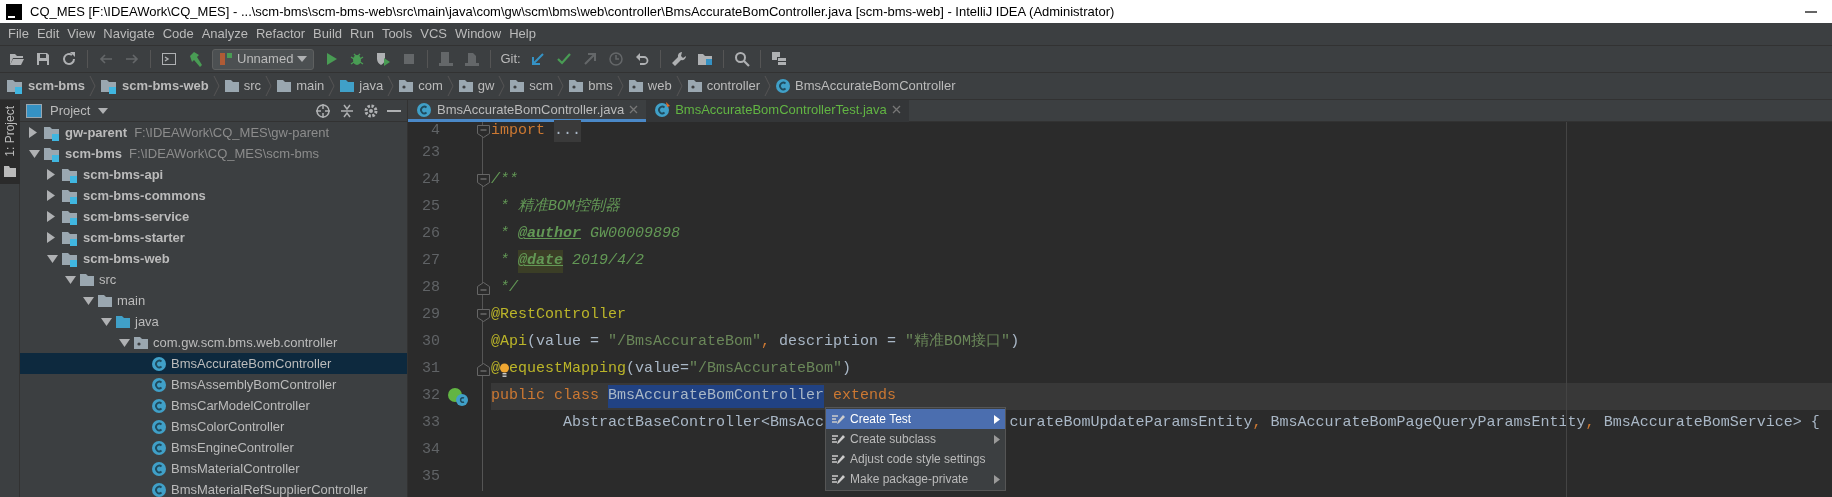  I want to click on wrench-icon, so click(678, 59).